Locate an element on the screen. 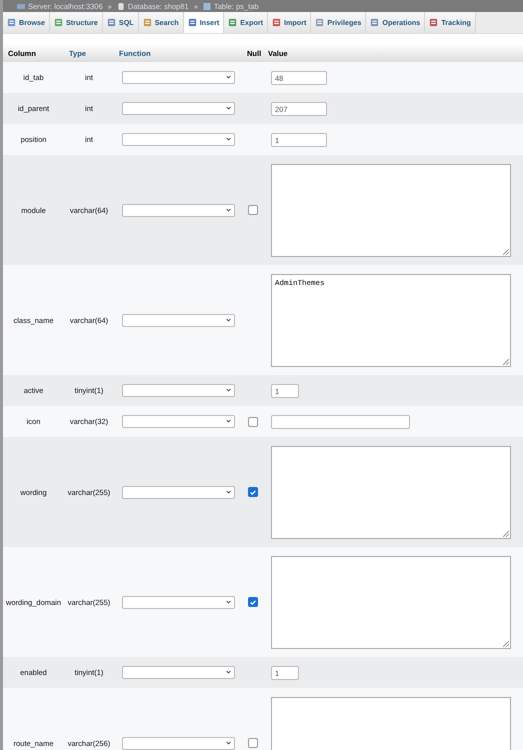 The height and width of the screenshot is (750, 523). value-input is located at coordinates (340, 421).